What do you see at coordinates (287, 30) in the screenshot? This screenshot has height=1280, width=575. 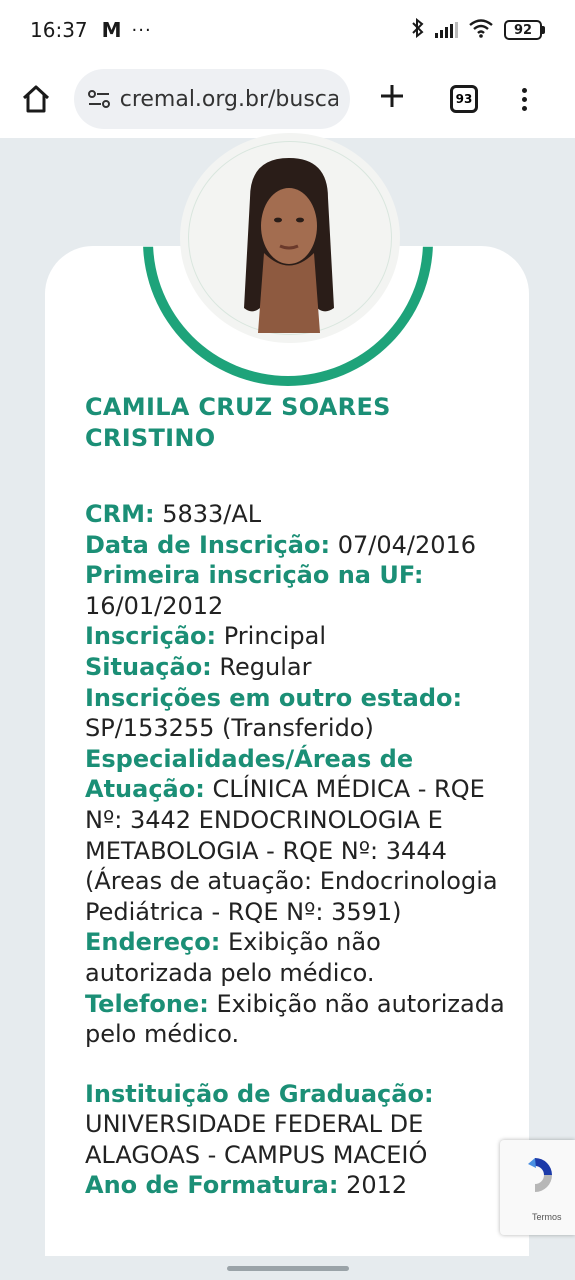 I see `status-bar: 16:37 M ··· 92` at bounding box center [287, 30].